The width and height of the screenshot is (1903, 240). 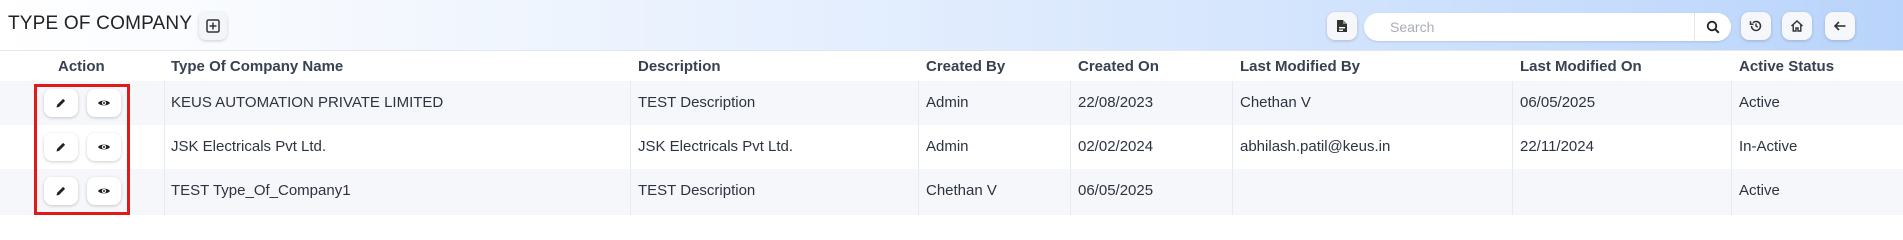 I want to click on history-icon, so click(x=1756, y=26).